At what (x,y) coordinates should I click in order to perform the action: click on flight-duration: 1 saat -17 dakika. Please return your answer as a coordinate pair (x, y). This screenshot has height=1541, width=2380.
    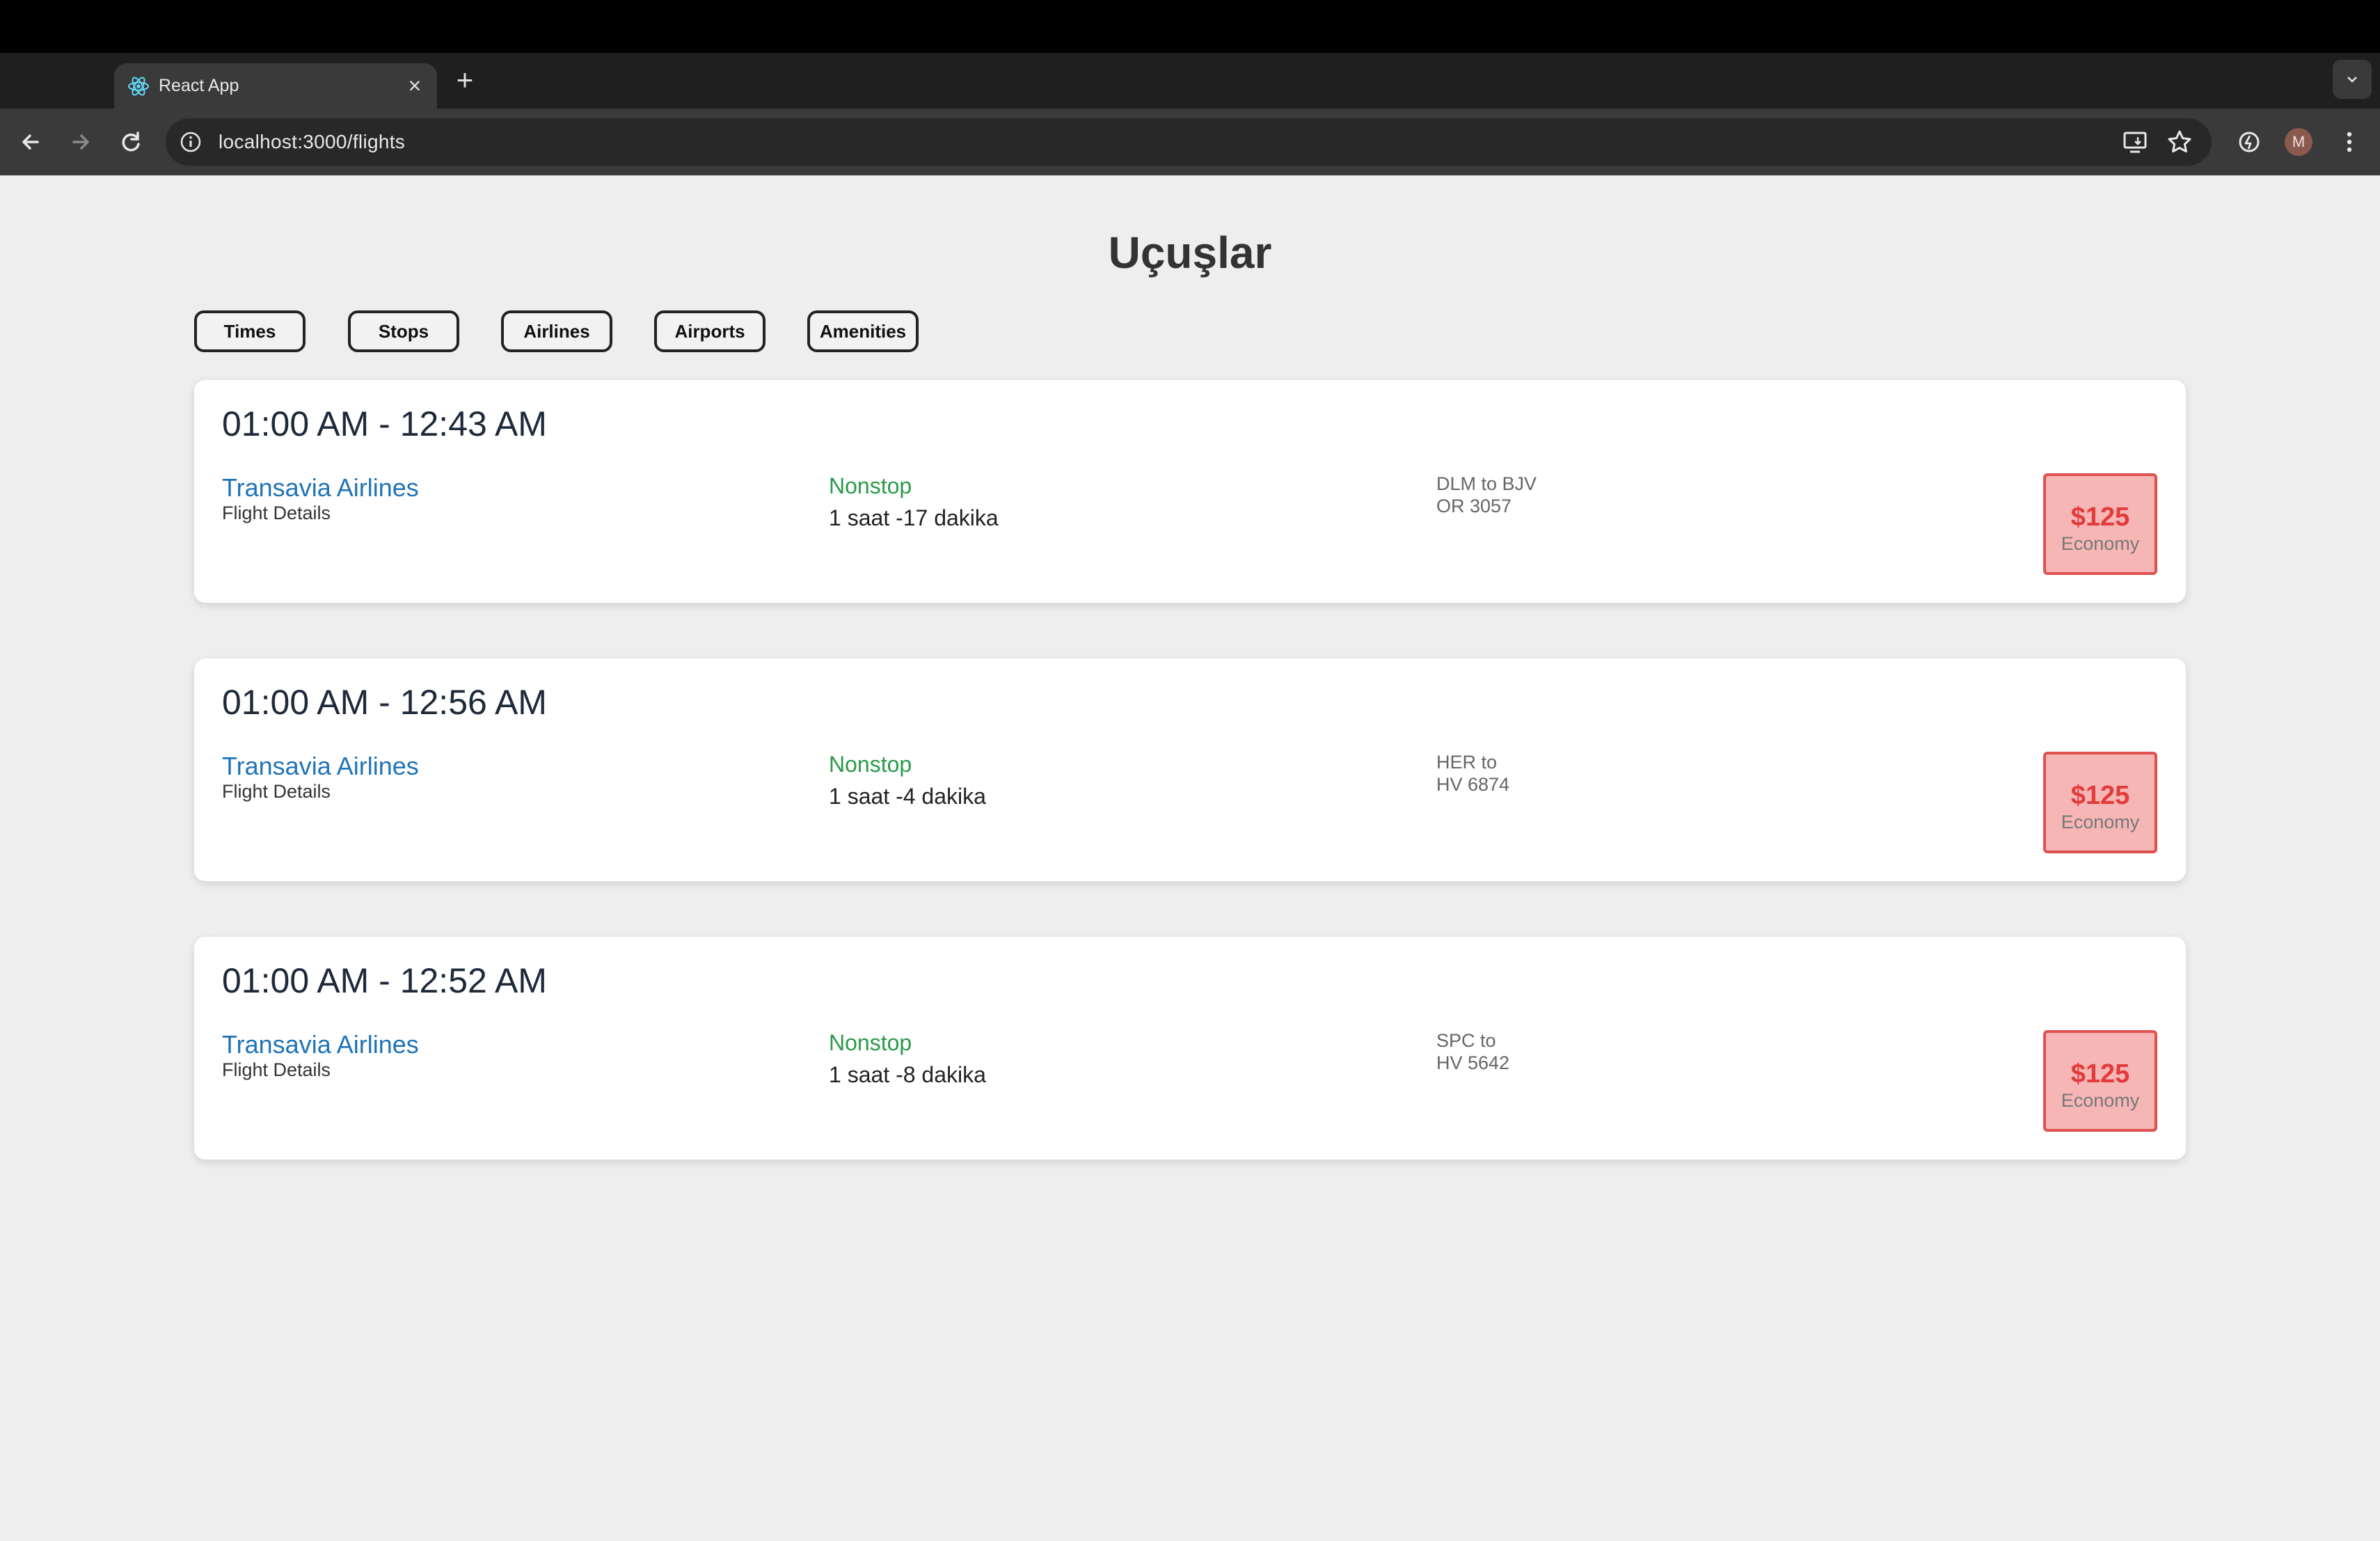
    Looking at the image, I should click on (914, 517).